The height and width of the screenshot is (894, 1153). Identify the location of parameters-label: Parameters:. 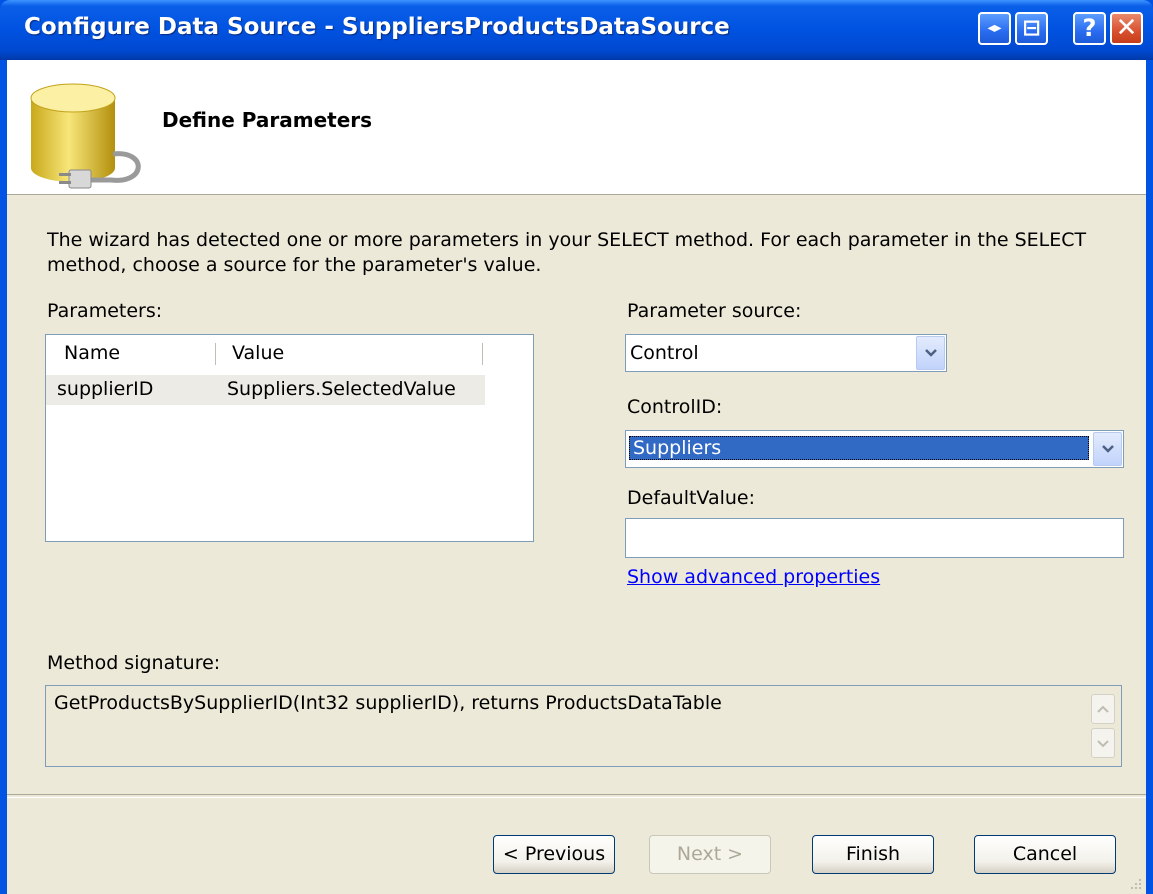
(105, 311).